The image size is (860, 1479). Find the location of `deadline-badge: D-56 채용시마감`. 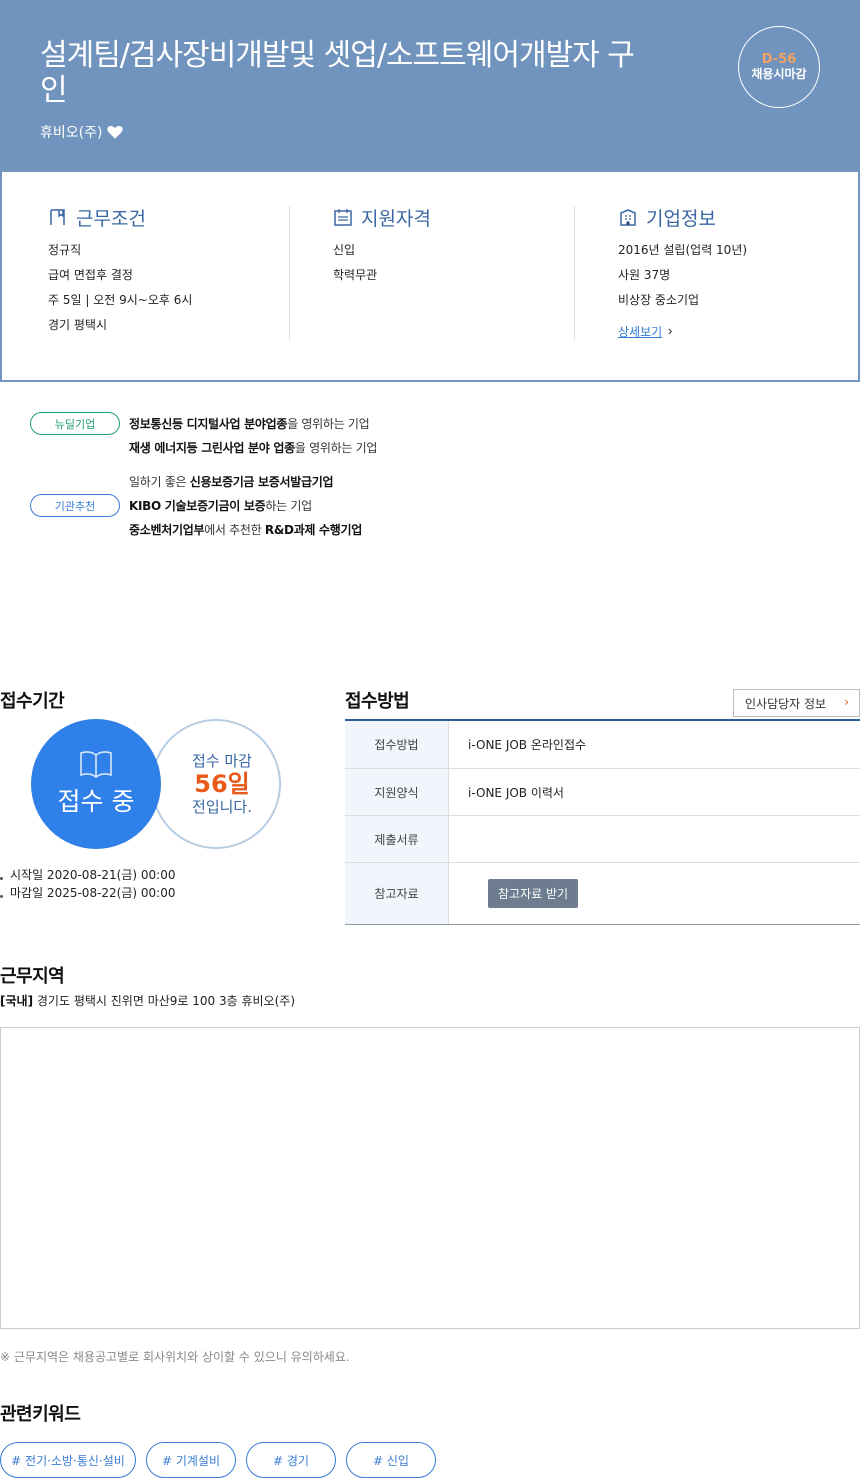

deadline-badge: D-56 채용시마감 is located at coordinates (779, 67).